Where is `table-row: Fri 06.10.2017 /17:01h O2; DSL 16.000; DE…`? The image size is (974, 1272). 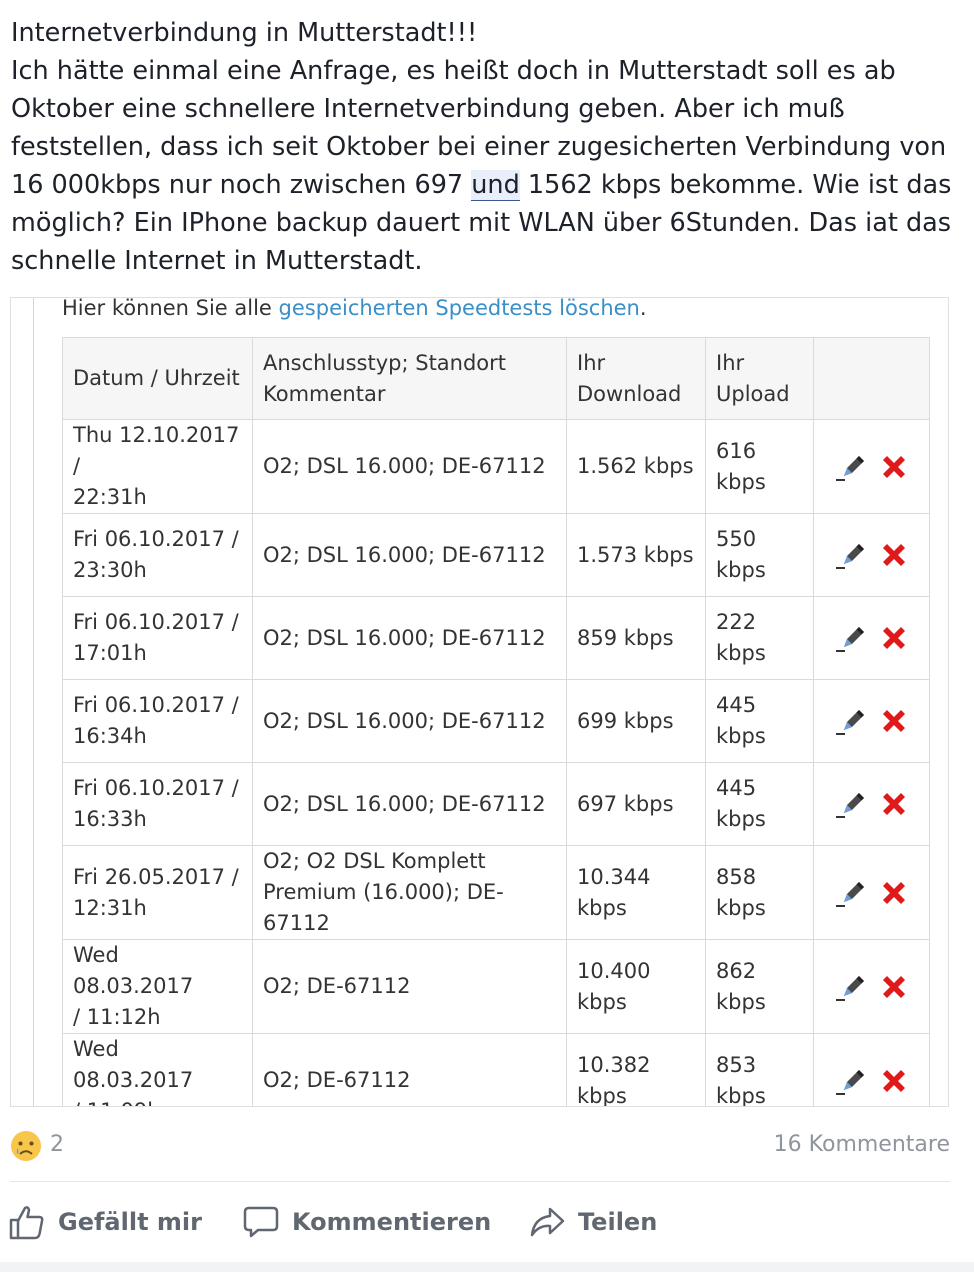
table-row: Fri 06.10.2017 /17:01h O2; DSL 16.000; DE… is located at coordinates (496, 638).